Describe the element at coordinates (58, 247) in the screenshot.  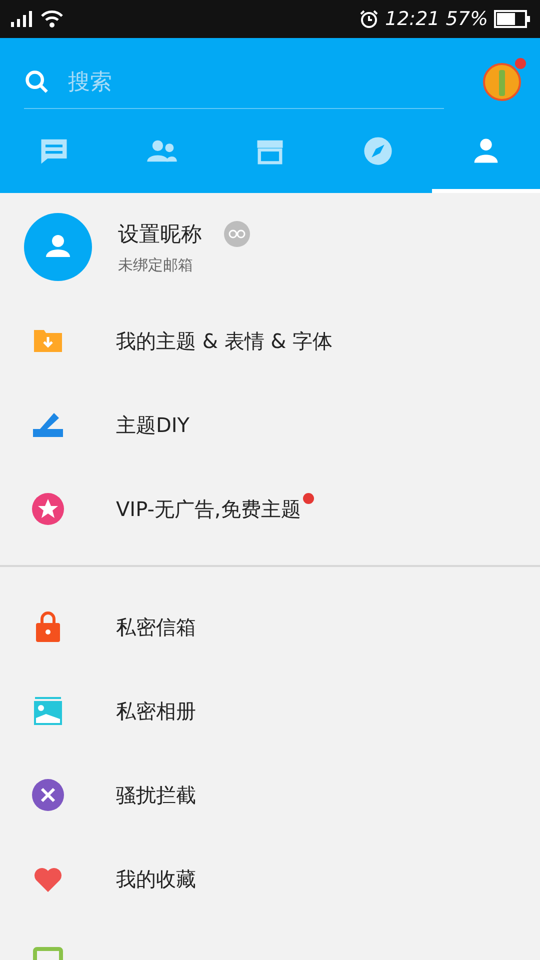
I see `user-avatar` at that location.